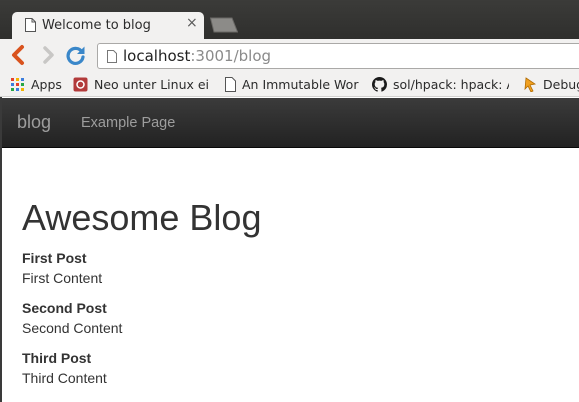 This screenshot has height=402, width=579. I want to click on browser-toolbar: localhost:3001/blog, so click(289, 55).